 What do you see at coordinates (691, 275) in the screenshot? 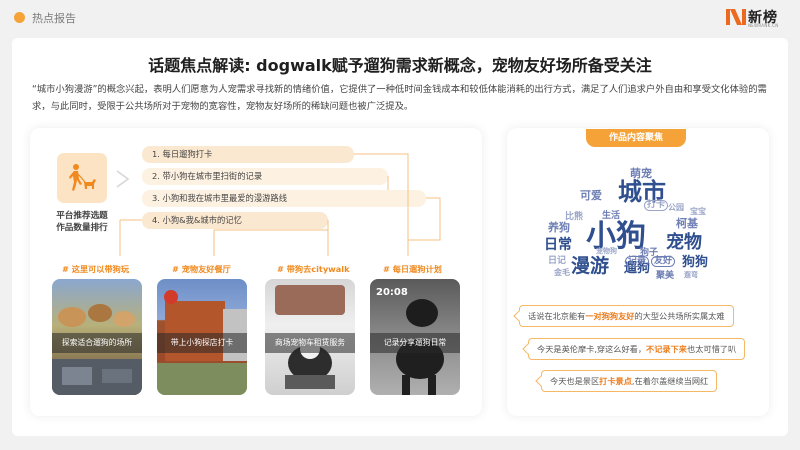
I see `cloud-word: 遛弯` at bounding box center [691, 275].